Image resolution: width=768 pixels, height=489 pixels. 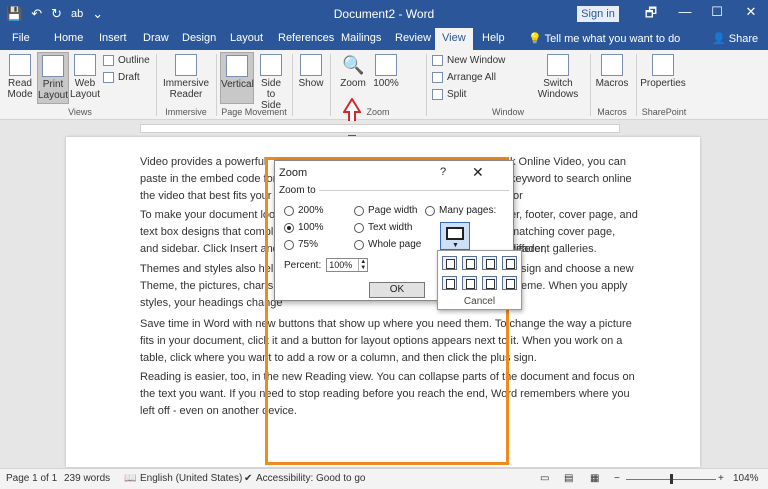 What do you see at coordinates (361, 38) in the screenshot?
I see `tab-mailings: Mailings` at bounding box center [361, 38].